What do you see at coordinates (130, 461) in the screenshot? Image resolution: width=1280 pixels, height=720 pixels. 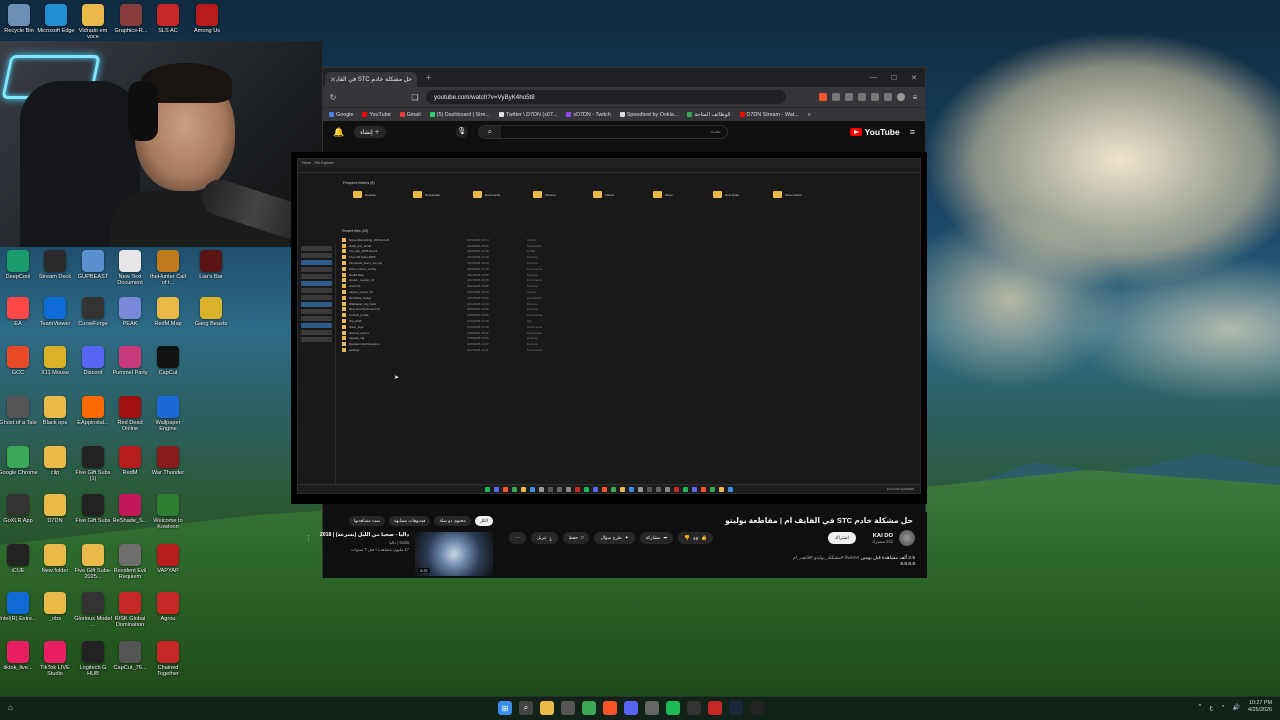 I see `desktop-shortcut: RedM` at bounding box center [130, 461].